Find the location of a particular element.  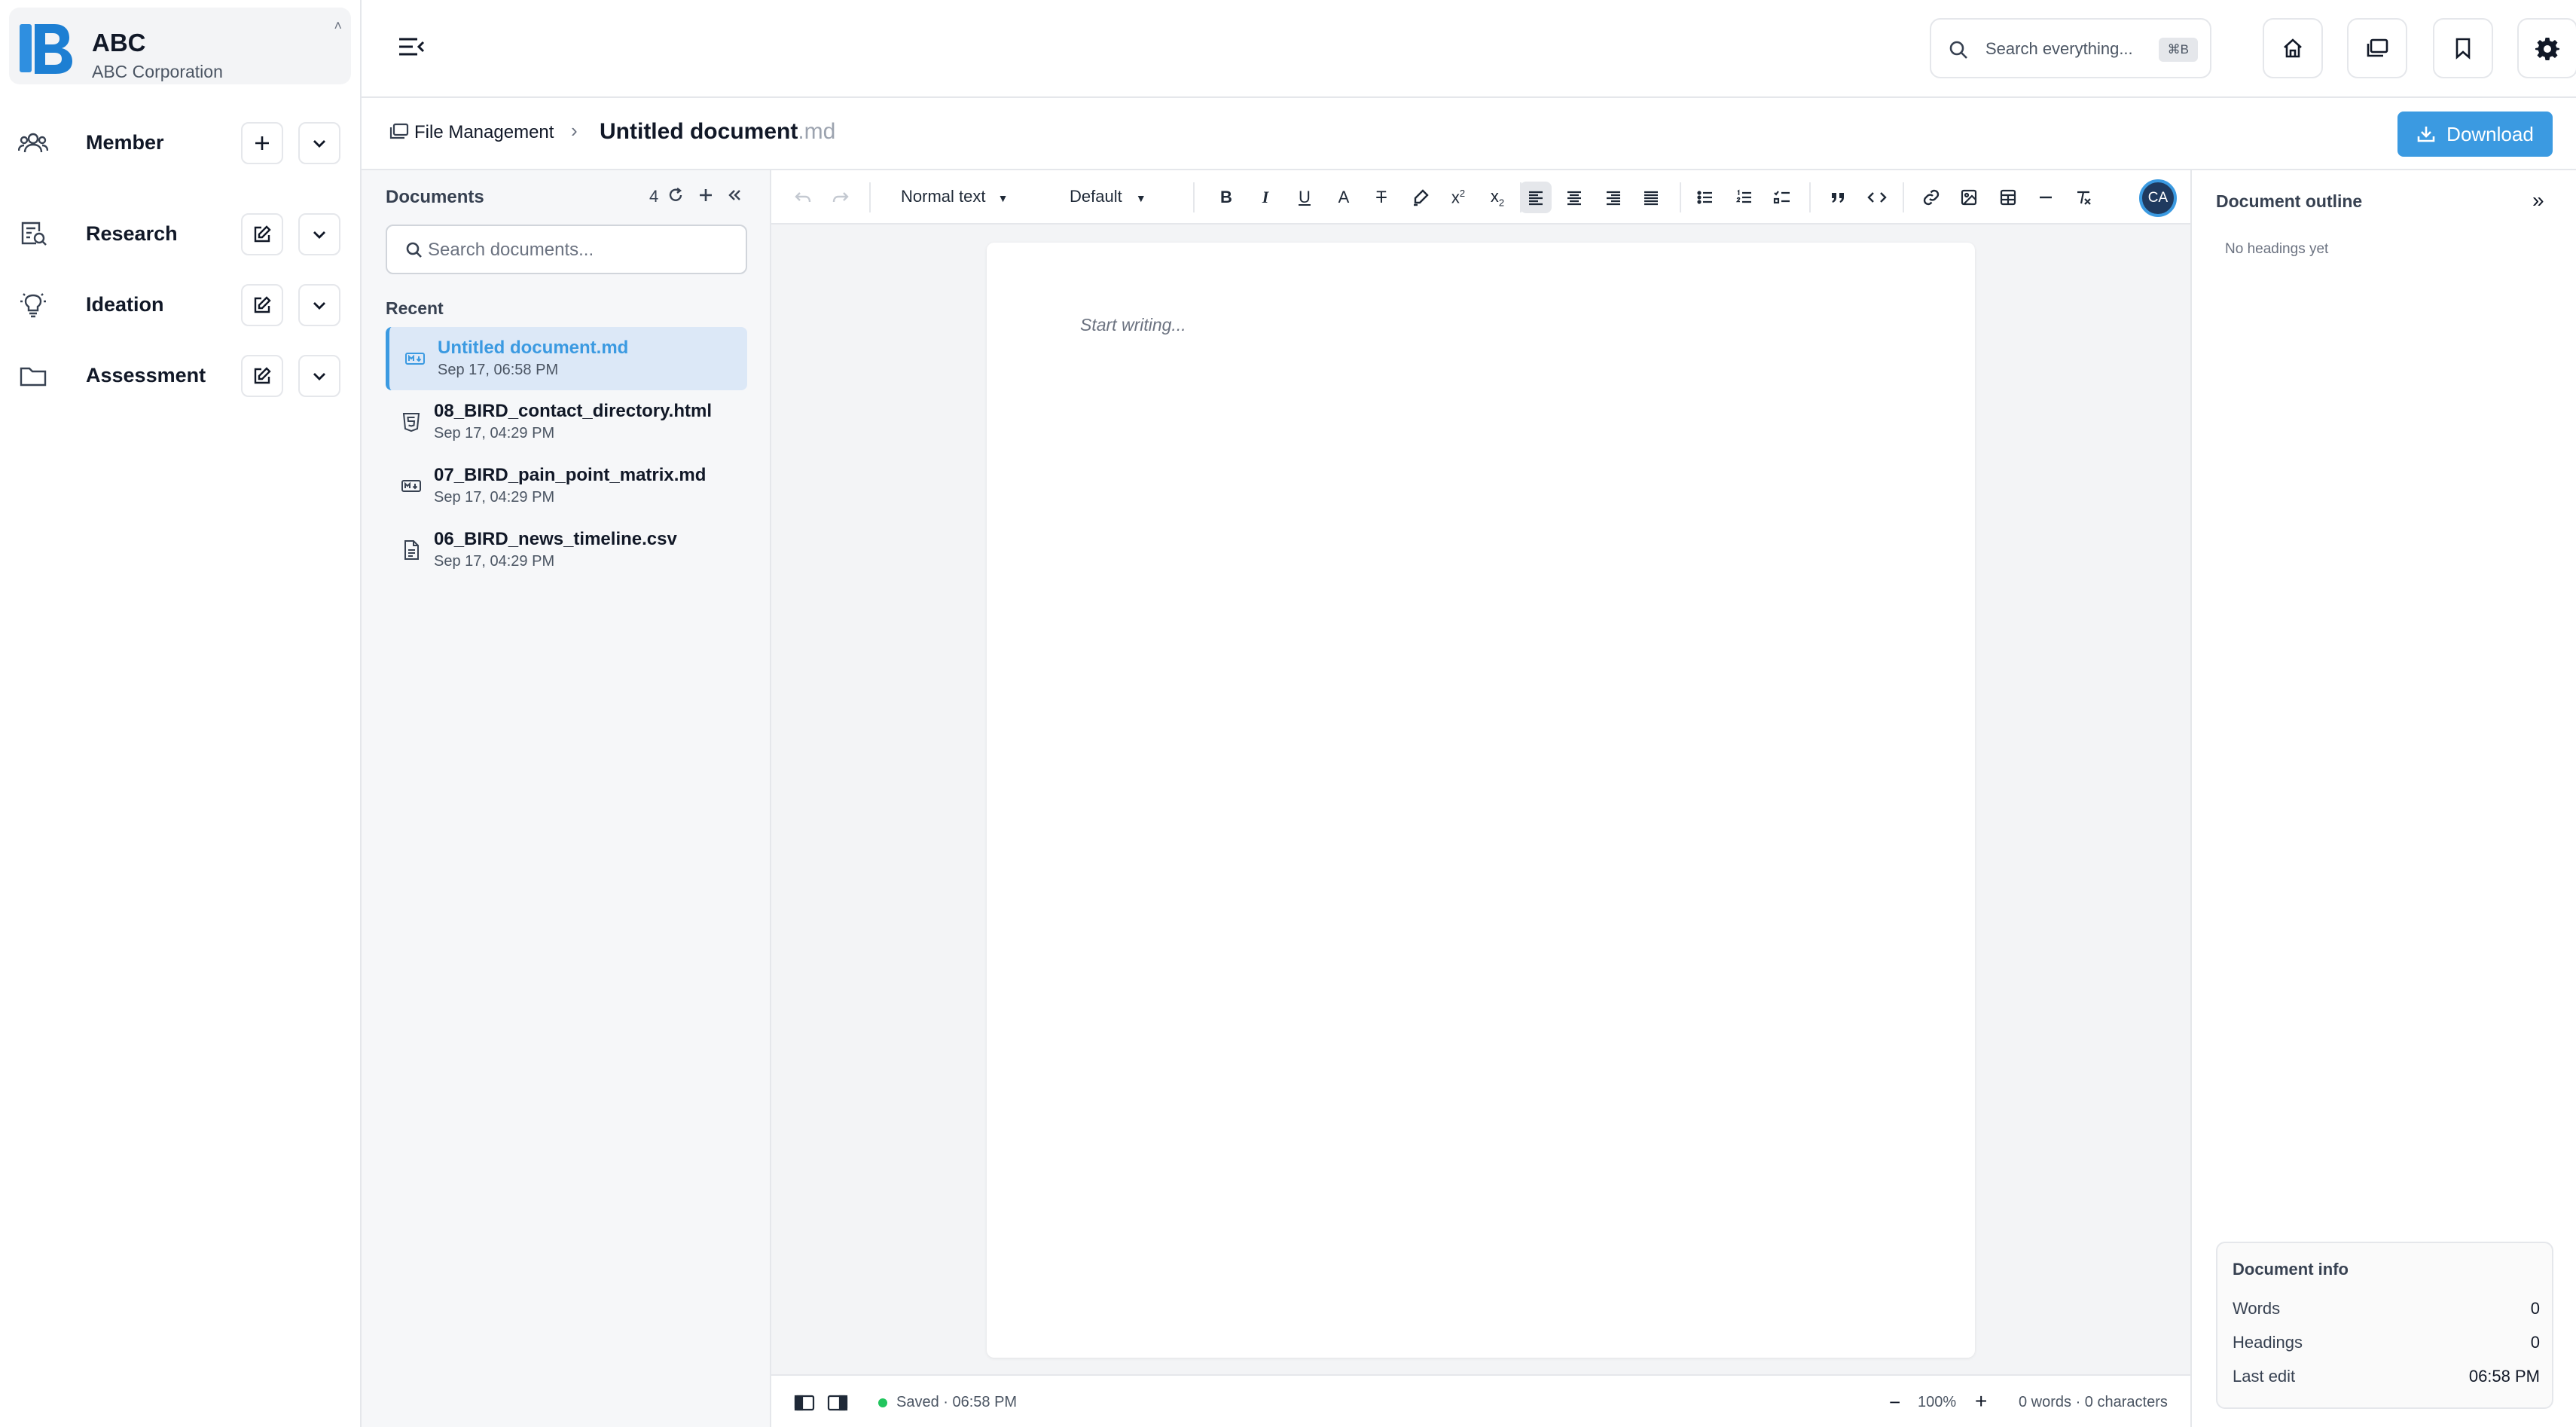

align-right-button is located at coordinates (1614, 197).